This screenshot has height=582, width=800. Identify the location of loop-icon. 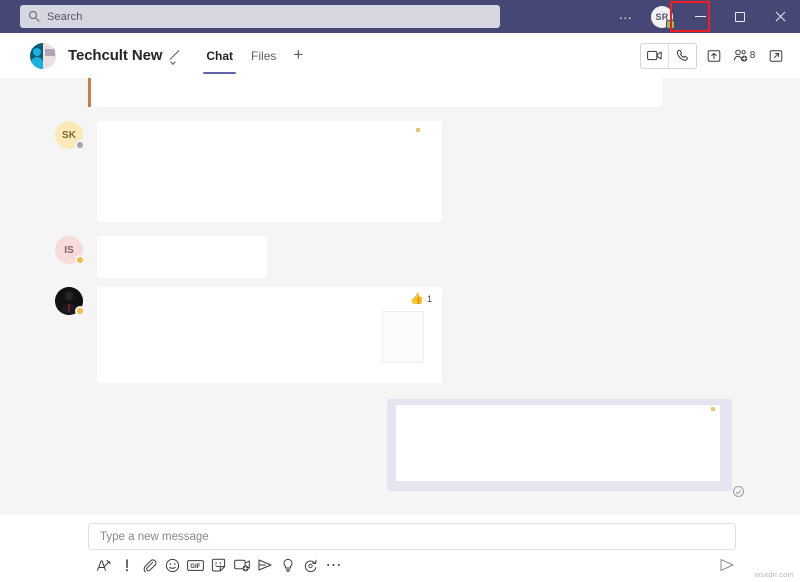
(310, 565).